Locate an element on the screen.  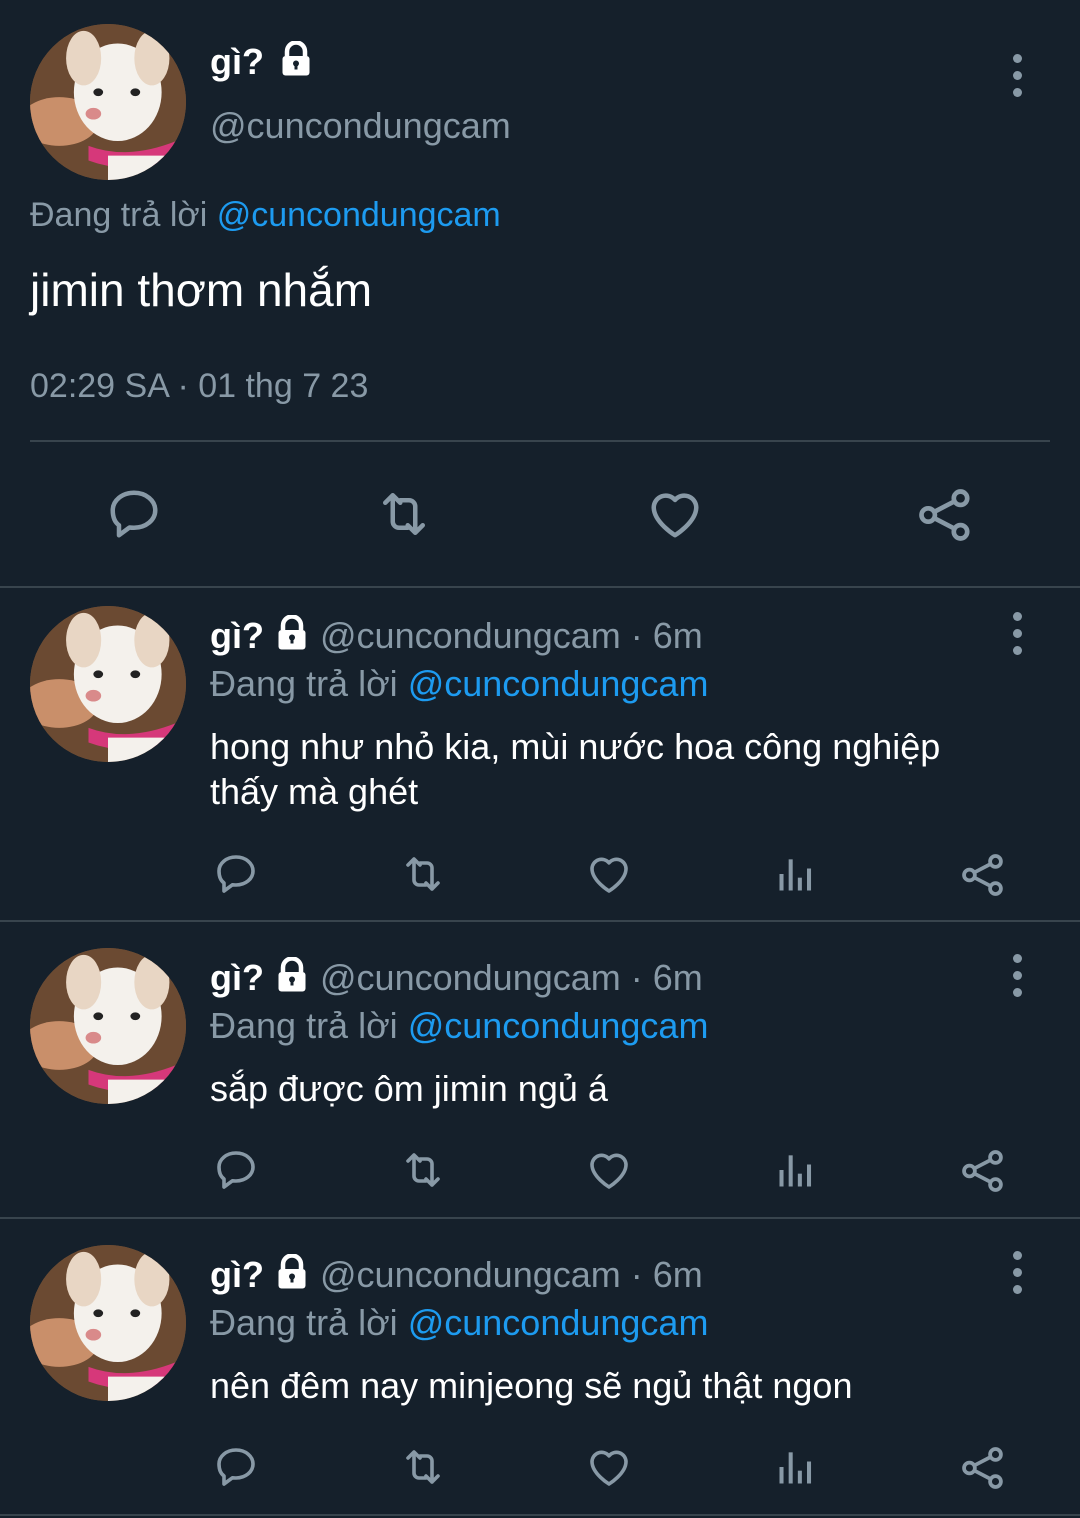
tweet-text: thấy mà ghét is located at coordinates (314, 791).